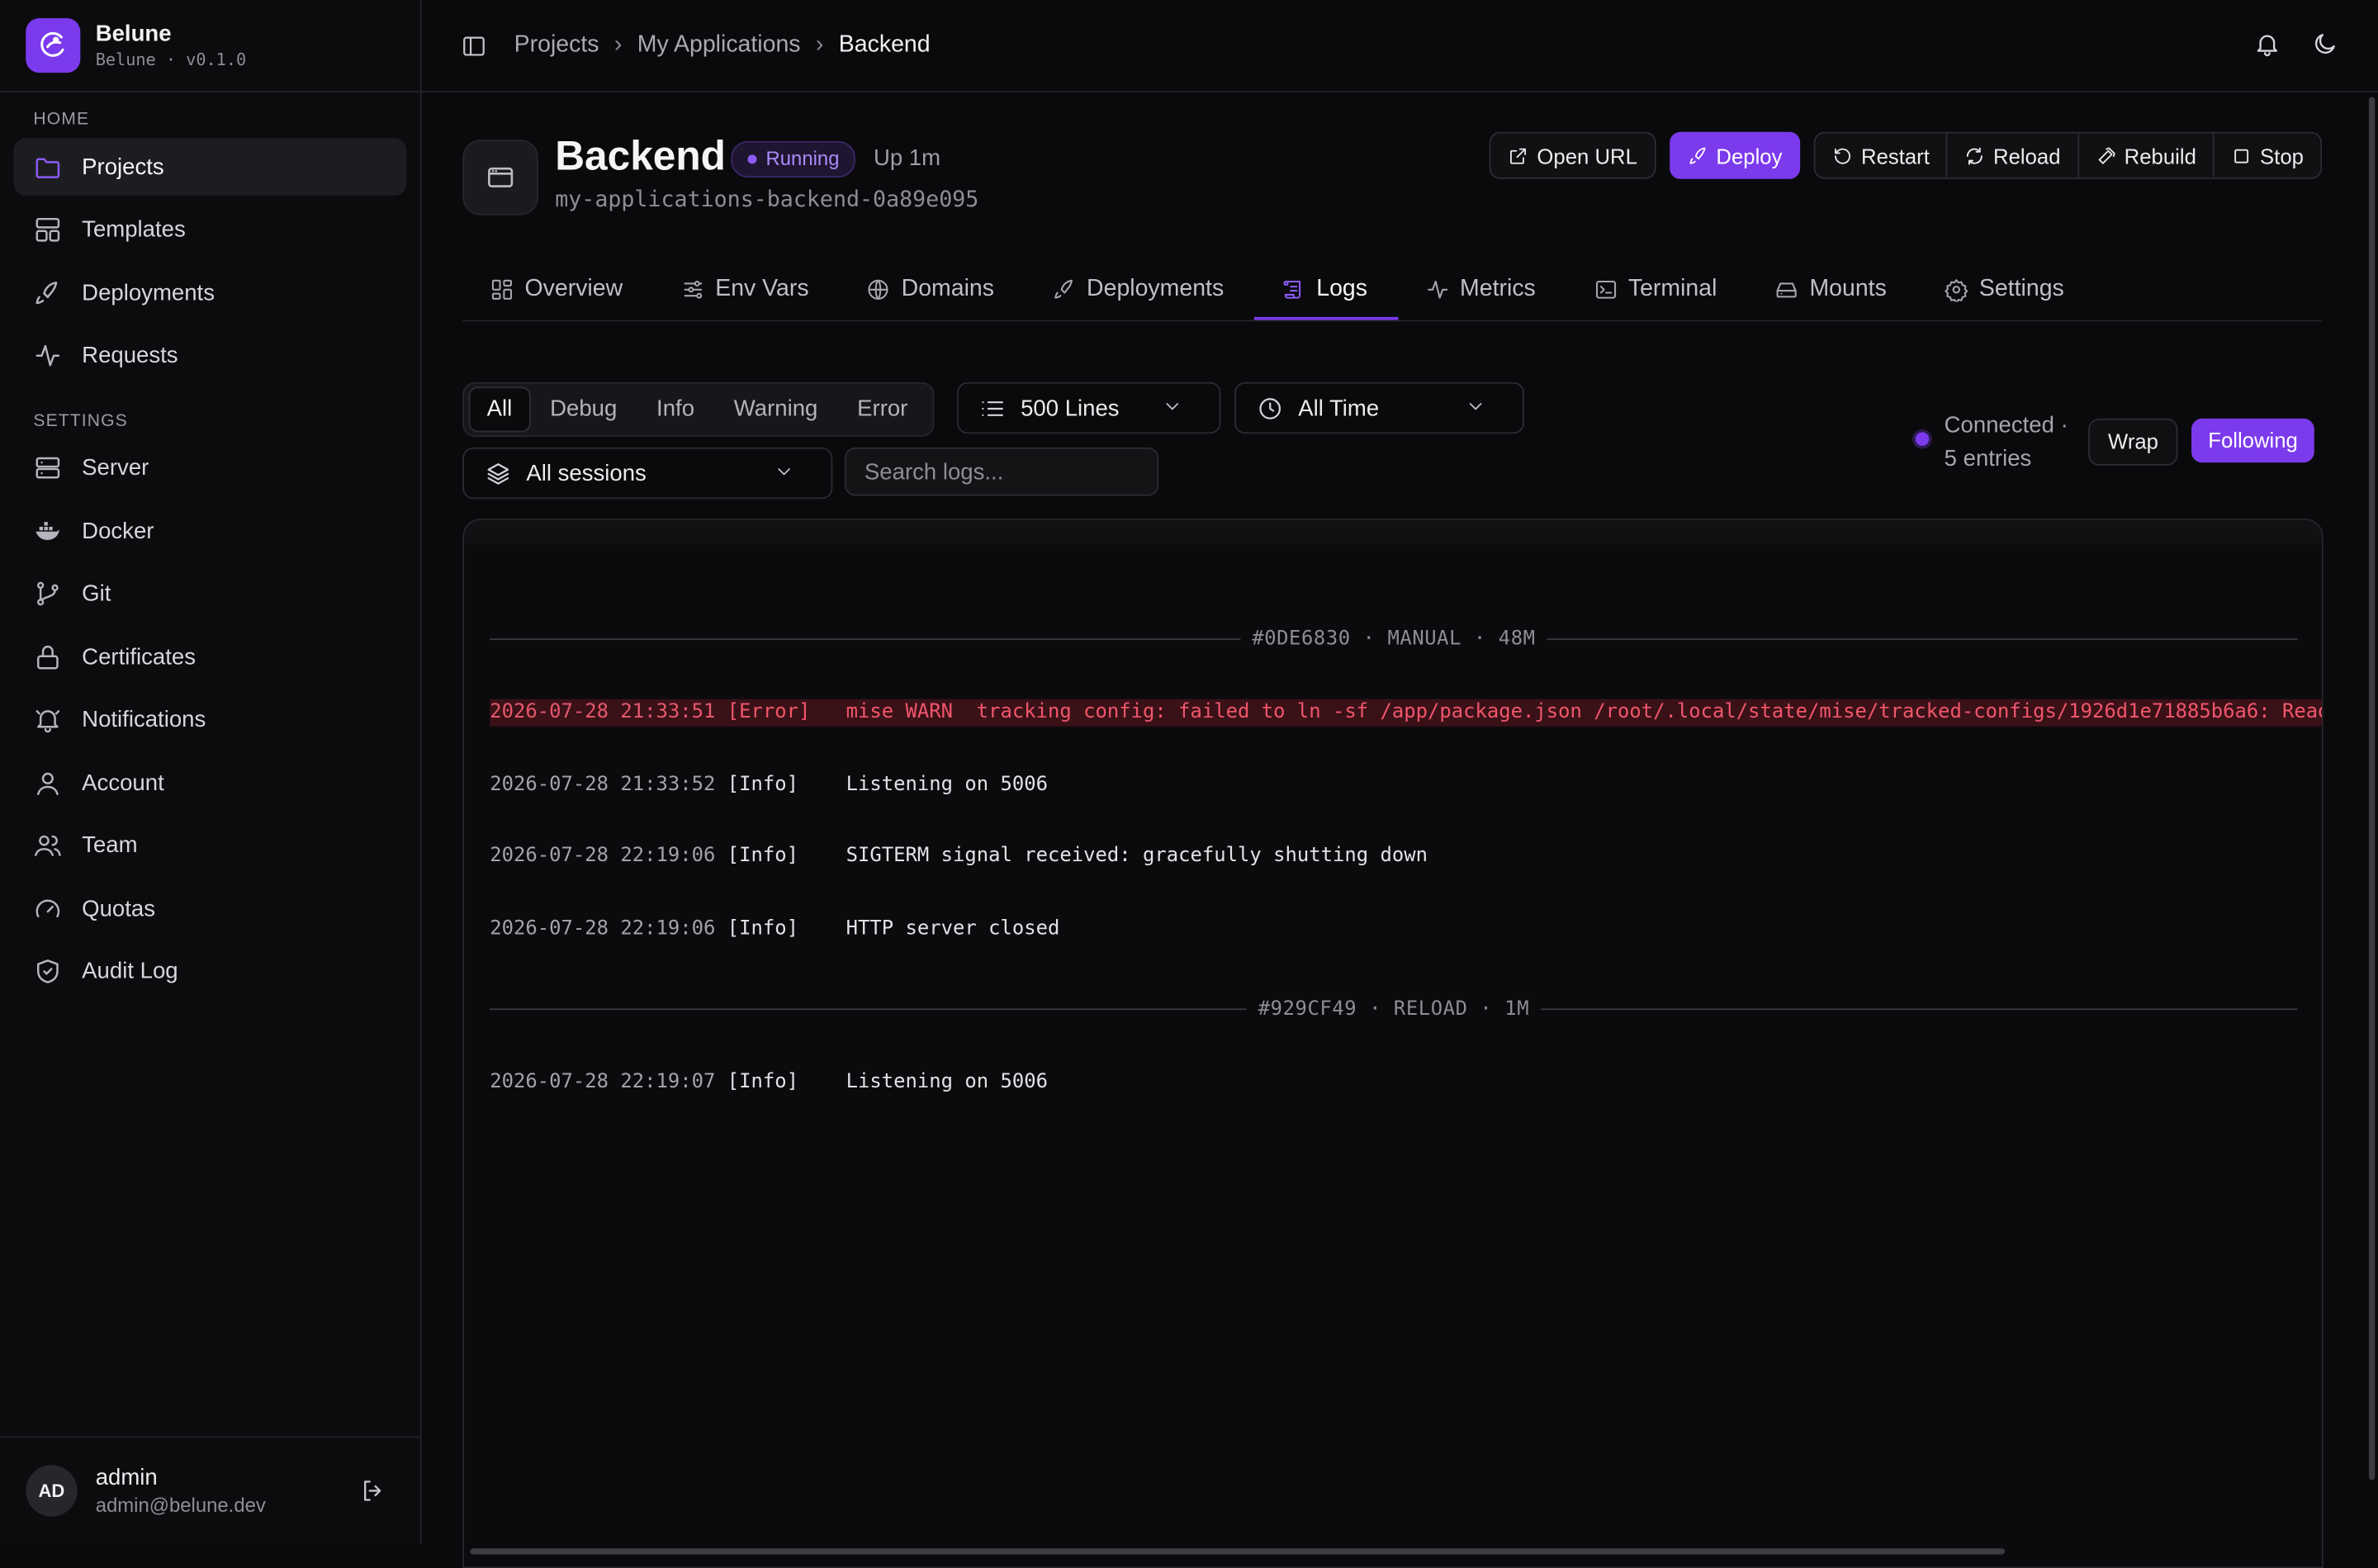 The width and height of the screenshot is (2378, 1568). I want to click on session-header: #929CF49 · RELOAD · 1M, so click(1394, 1009).